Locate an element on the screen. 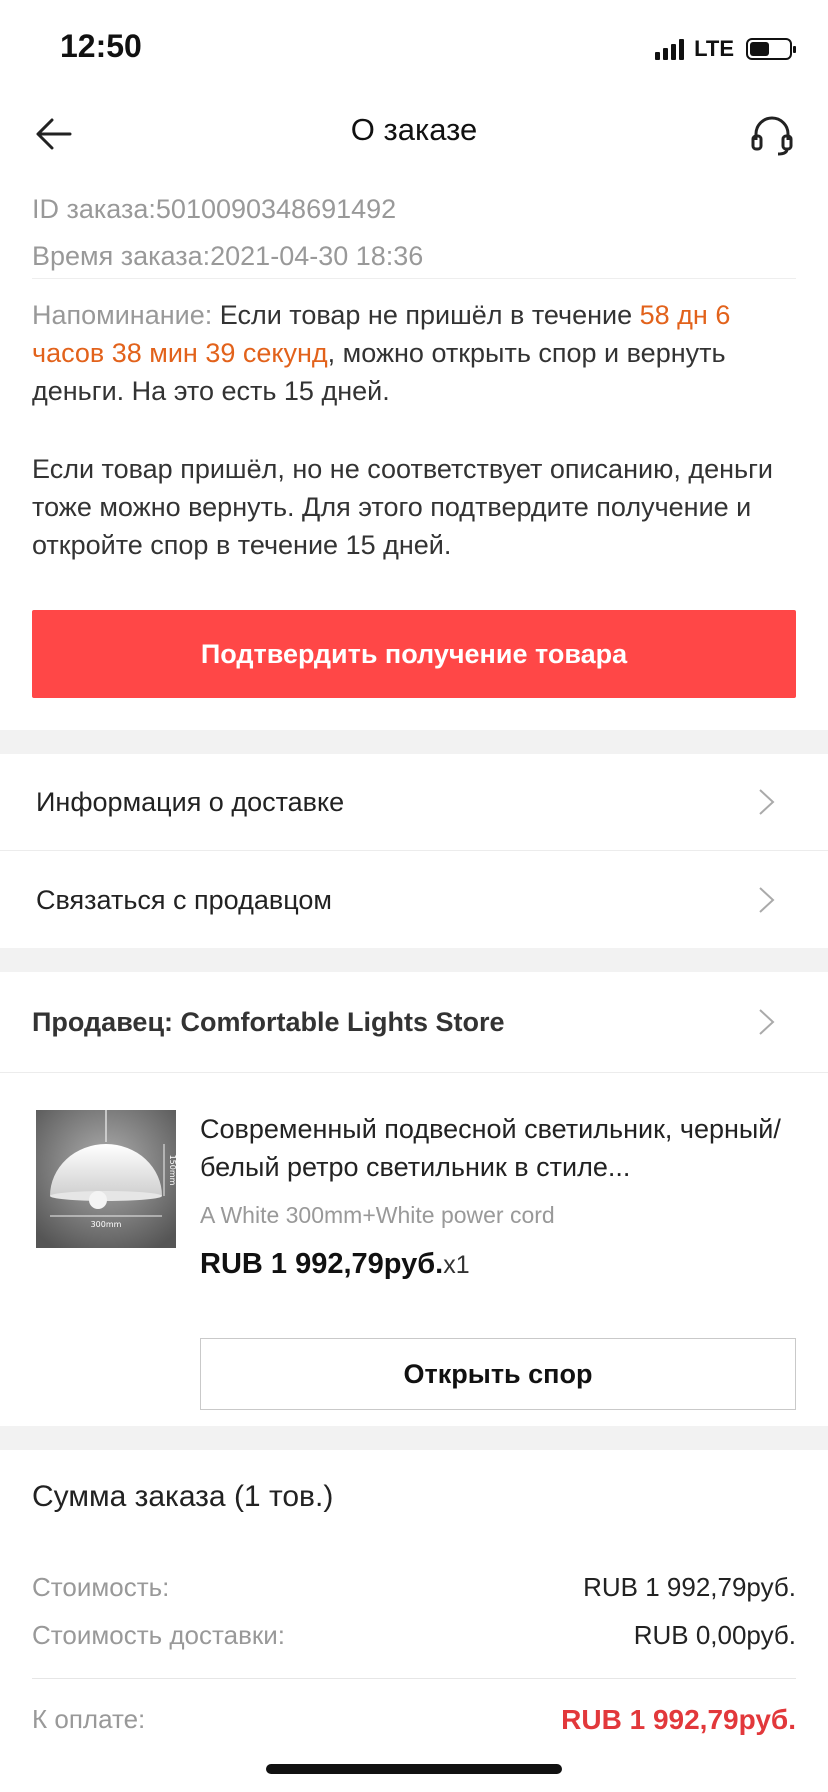 This screenshot has height=1792, width=828. reminder-label: Напоминание: is located at coordinates (126, 315).